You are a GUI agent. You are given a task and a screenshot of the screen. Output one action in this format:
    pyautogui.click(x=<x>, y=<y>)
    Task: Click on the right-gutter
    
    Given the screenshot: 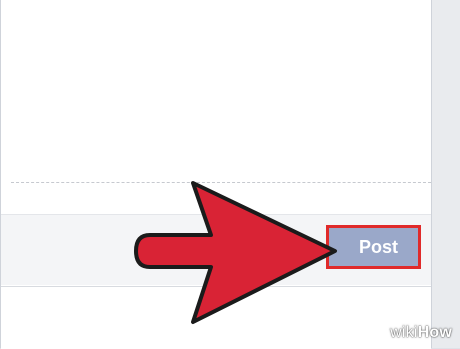 What is the action you would take?
    pyautogui.click(x=446, y=174)
    